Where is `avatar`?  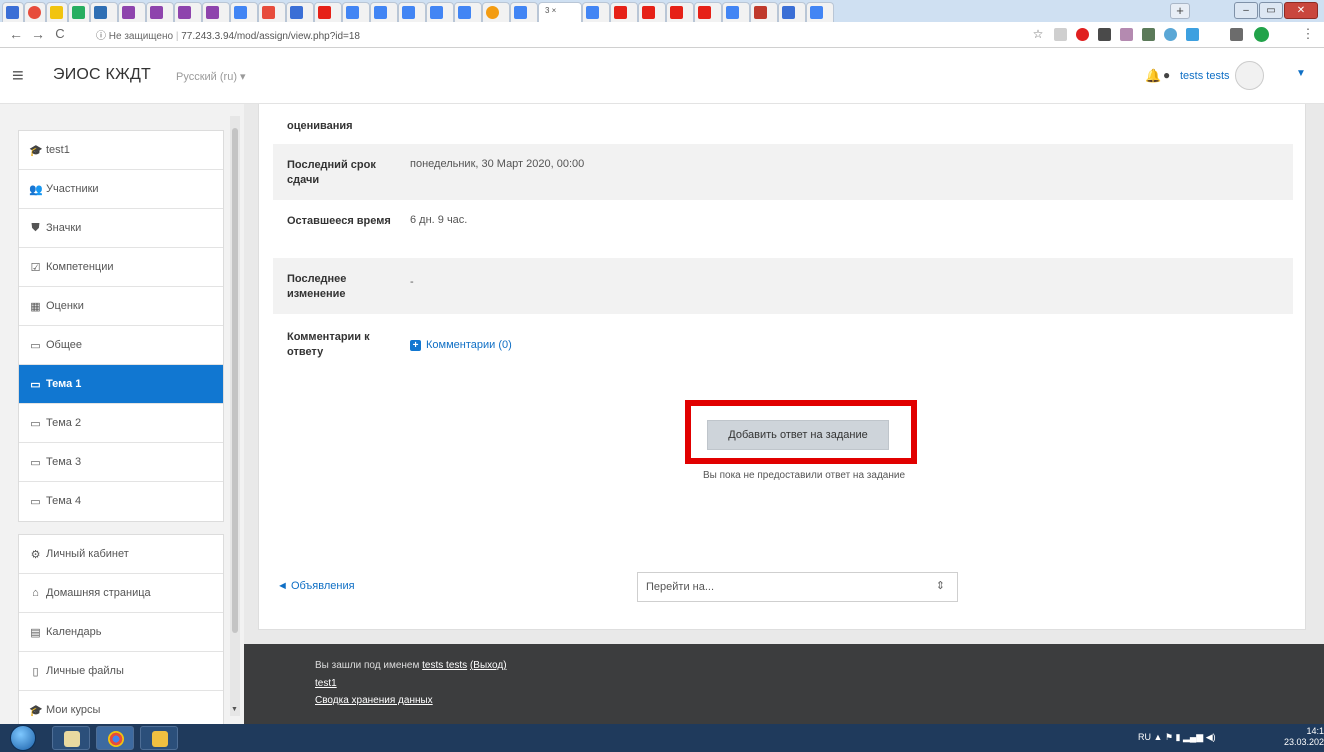 avatar is located at coordinates (1249, 75).